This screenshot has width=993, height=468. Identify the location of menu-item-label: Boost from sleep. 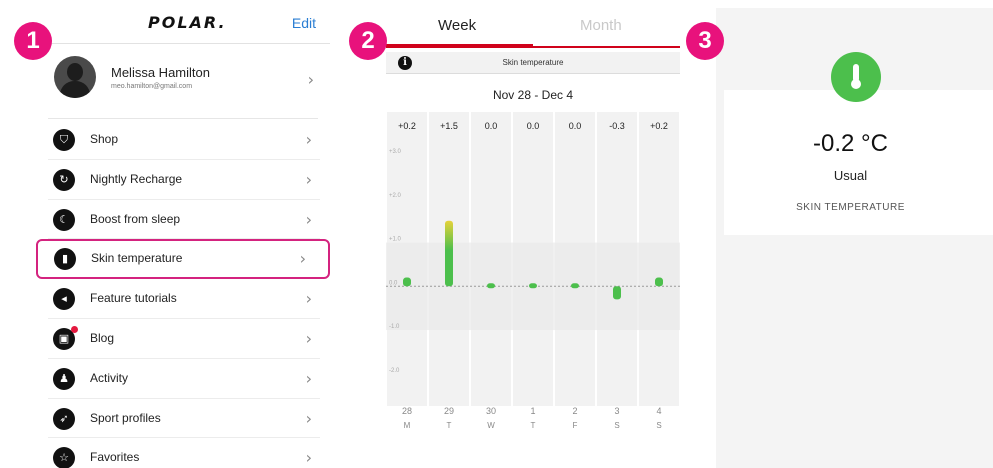
(135, 218).